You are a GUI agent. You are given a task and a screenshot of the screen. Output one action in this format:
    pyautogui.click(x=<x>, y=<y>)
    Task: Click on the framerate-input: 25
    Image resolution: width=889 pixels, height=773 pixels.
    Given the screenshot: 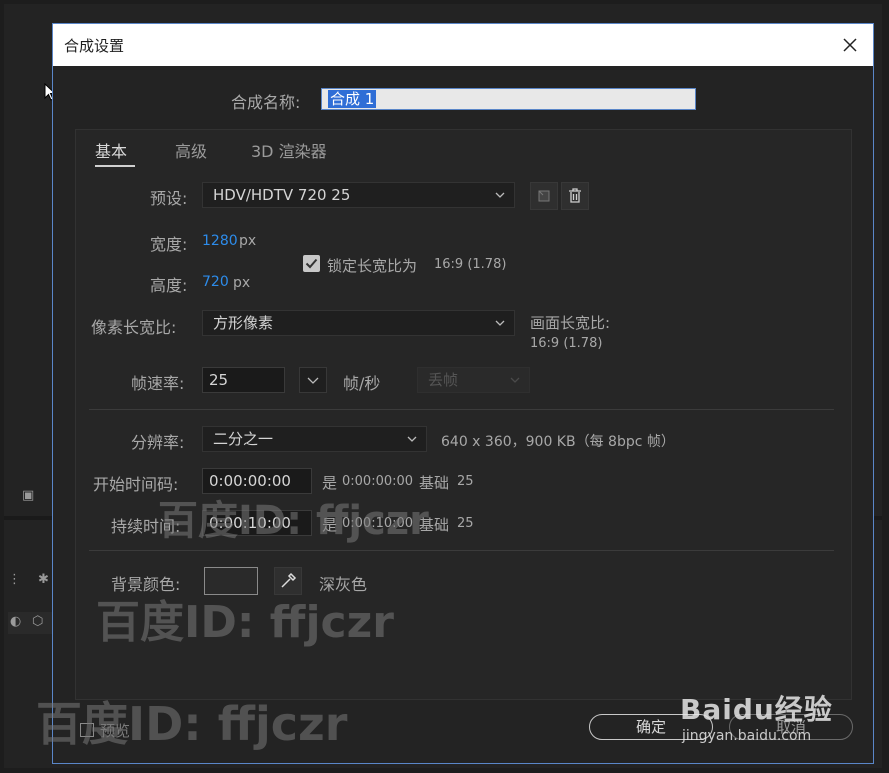 What is the action you would take?
    pyautogui.click(x=243, y=380)
    